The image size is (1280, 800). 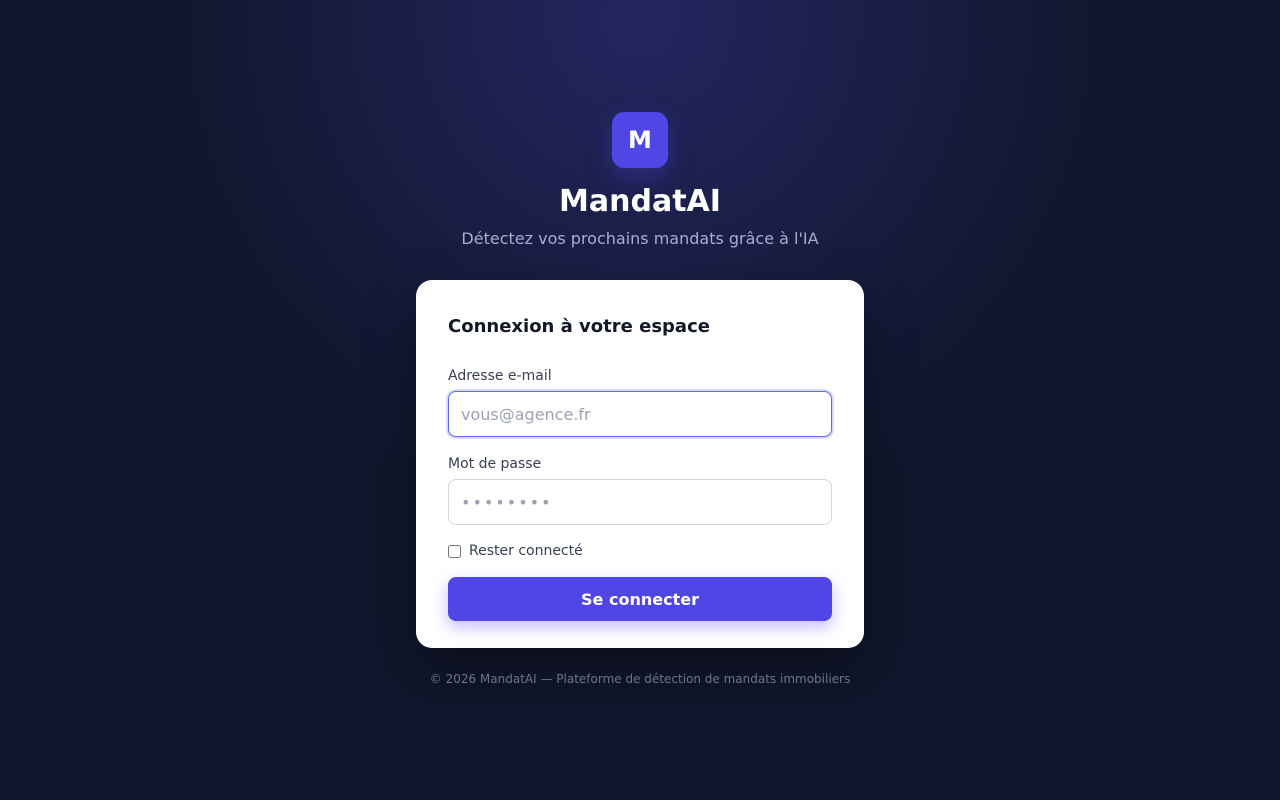 What do you see at coordinates (640, 551) in the screenshot?
I see `remember-me-row: Rester connecté` at bounding box center [640, 551].